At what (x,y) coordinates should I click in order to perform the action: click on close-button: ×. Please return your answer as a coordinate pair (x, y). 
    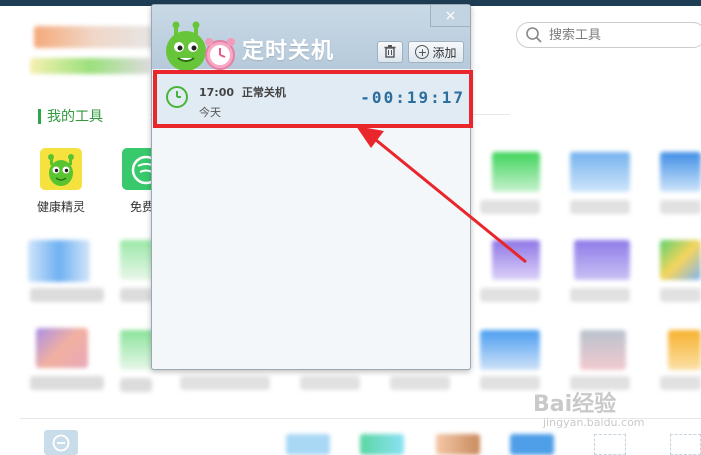
    Looking at the image, I should click on (450, 16).